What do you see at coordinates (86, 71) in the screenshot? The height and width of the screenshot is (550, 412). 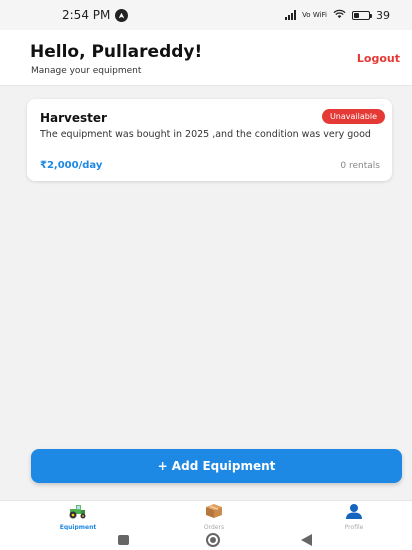 I see `header-subtitle: Manage your equipment` at bounding box center [86, 71].